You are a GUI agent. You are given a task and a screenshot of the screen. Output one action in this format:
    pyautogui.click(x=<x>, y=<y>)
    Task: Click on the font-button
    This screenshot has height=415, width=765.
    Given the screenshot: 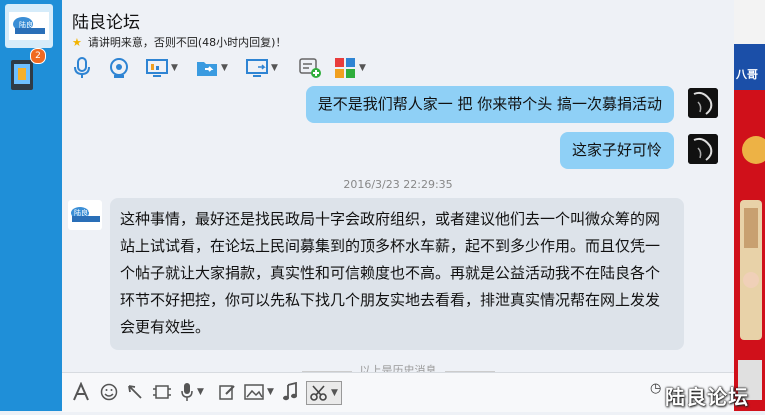 What is the action you would take?
    pyautogui.click(x=81, y=392)
    